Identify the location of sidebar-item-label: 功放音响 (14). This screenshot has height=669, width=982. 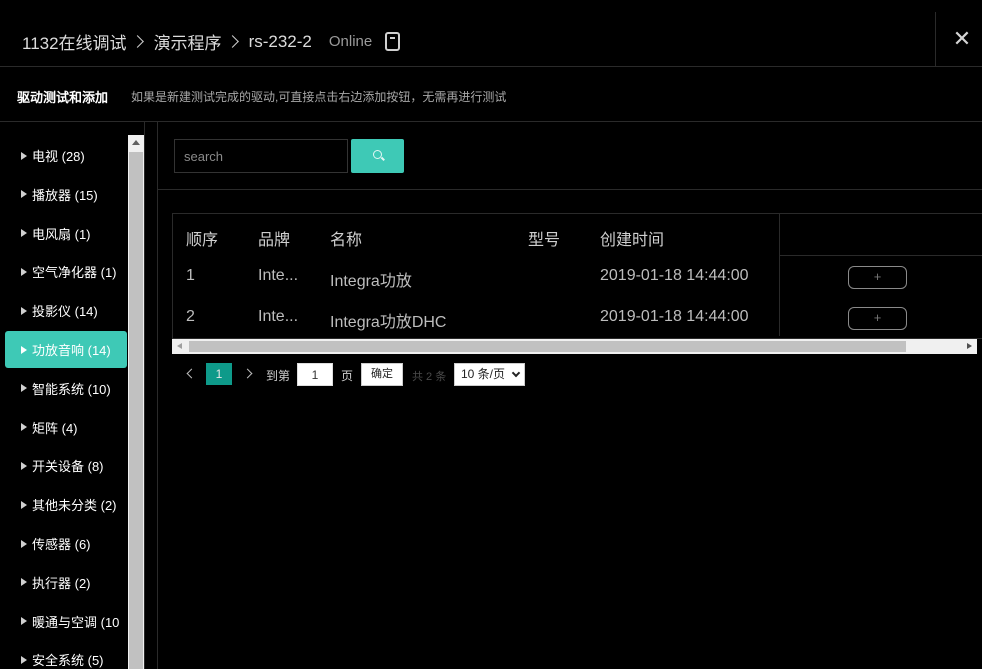
(71, 350).